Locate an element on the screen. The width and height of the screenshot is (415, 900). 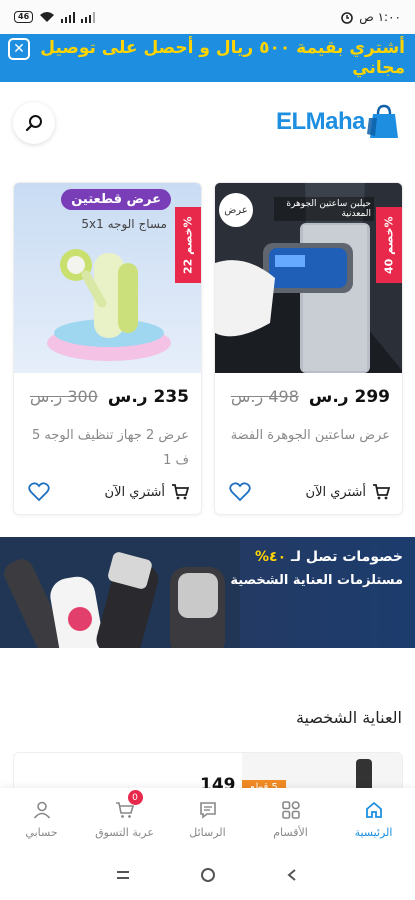
status-bar: 46 ١:٠٠ ص is located at coordinates (207, 17).